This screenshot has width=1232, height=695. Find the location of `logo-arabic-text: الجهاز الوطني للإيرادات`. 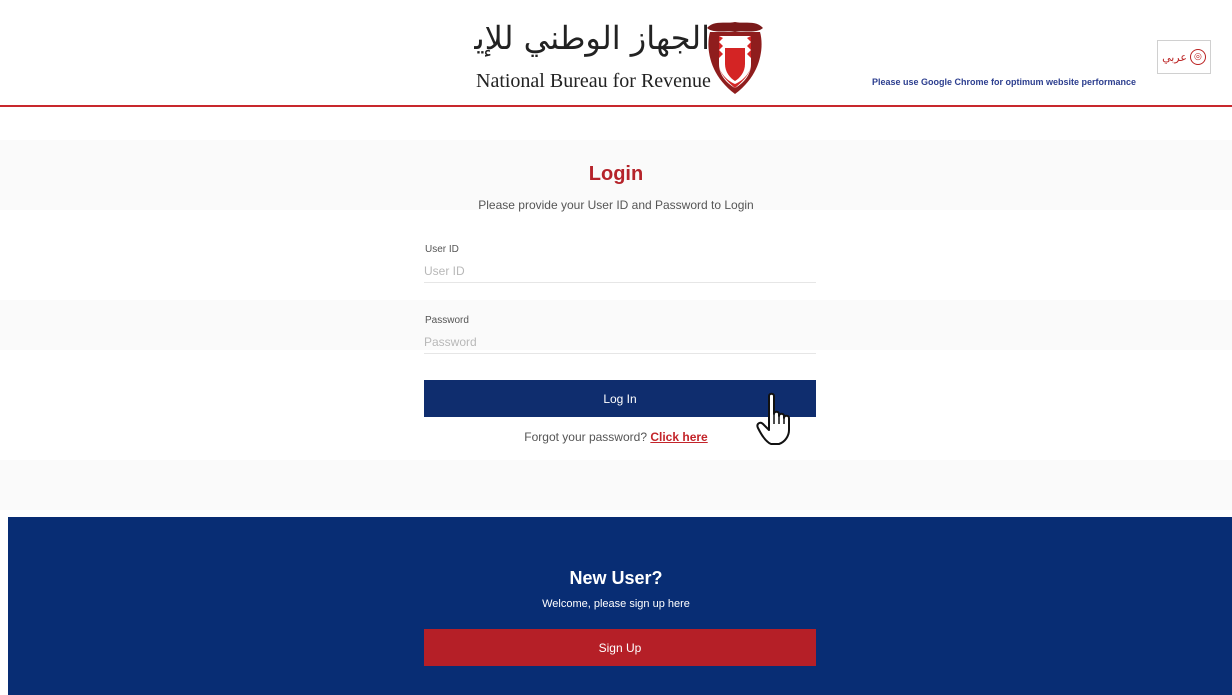

logo-arabic-text: الجهاز الوطني للإيرادات is located at coordinates (592, 38).